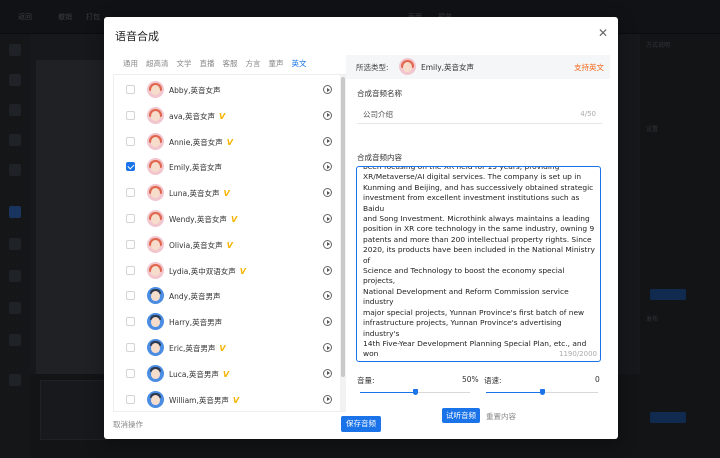 The image size is (720, 458). Describe the element at coordinates (589, 67) in the screenshot. I see `support-english-tag: 支持英文` at that location.